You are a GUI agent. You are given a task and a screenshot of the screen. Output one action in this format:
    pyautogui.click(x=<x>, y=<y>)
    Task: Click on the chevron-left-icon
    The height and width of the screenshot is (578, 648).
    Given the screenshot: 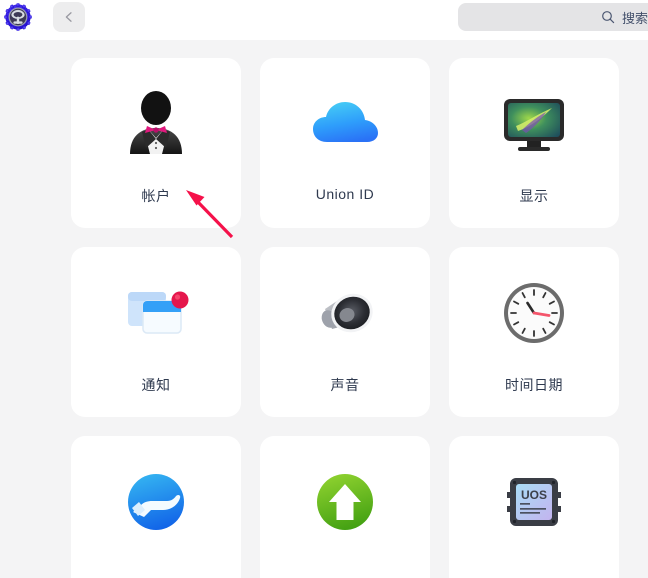 What is the action you would take?
    pyautogui.click(x=69, y=17)
    